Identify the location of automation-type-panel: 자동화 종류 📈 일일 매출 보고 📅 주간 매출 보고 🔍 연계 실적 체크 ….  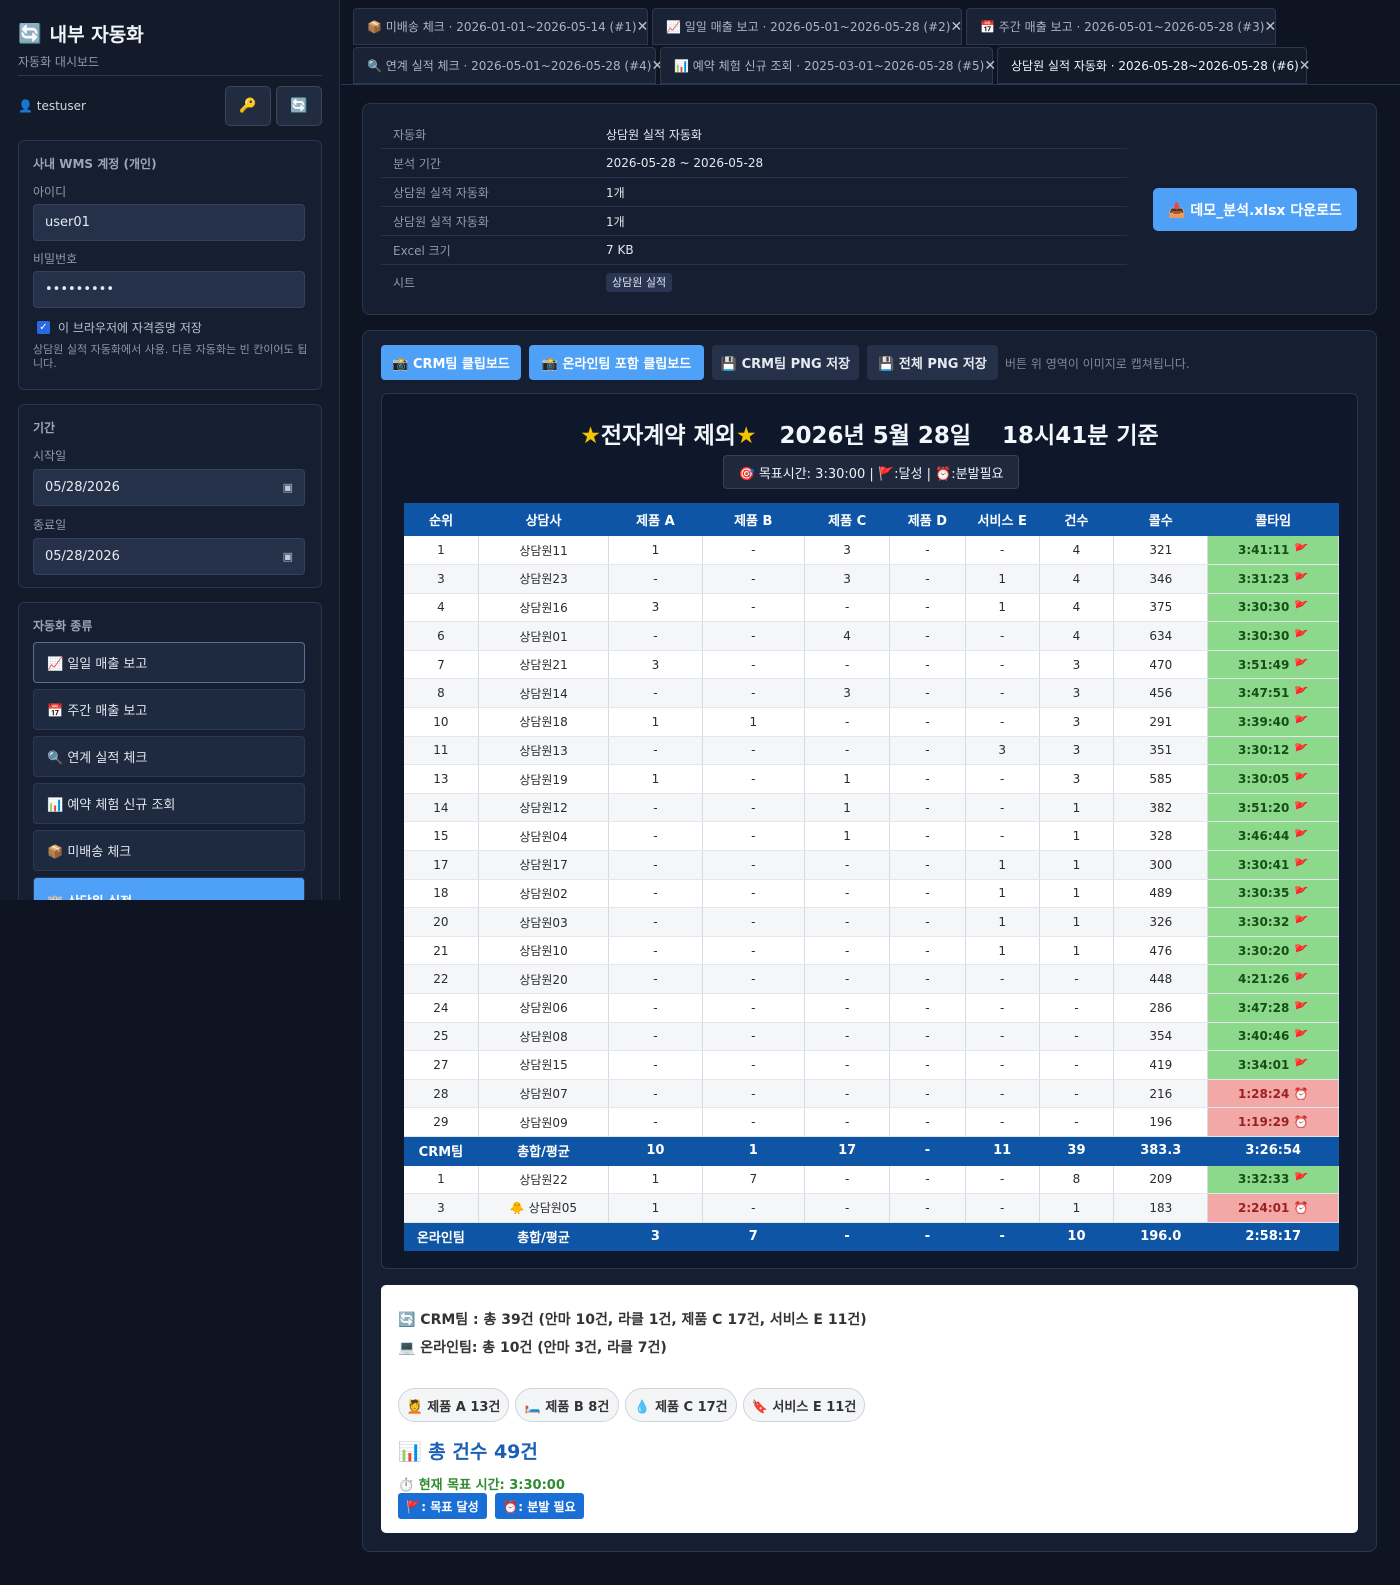
(170, 751).